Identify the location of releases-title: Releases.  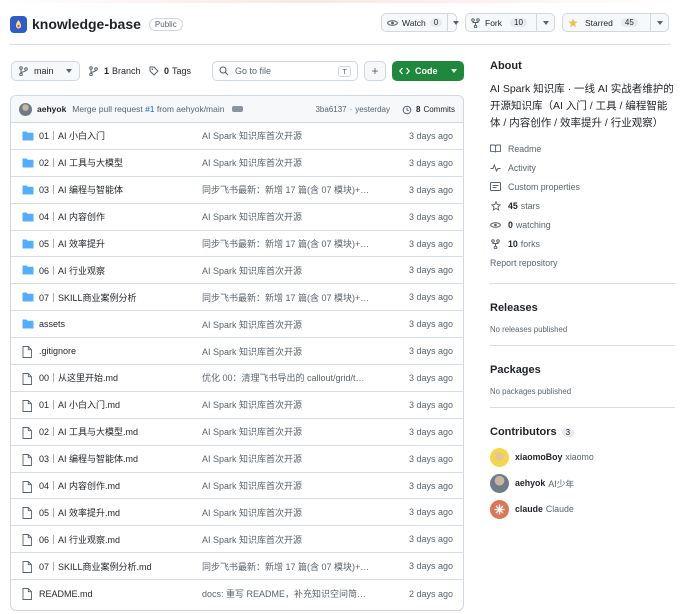
(582, 308).